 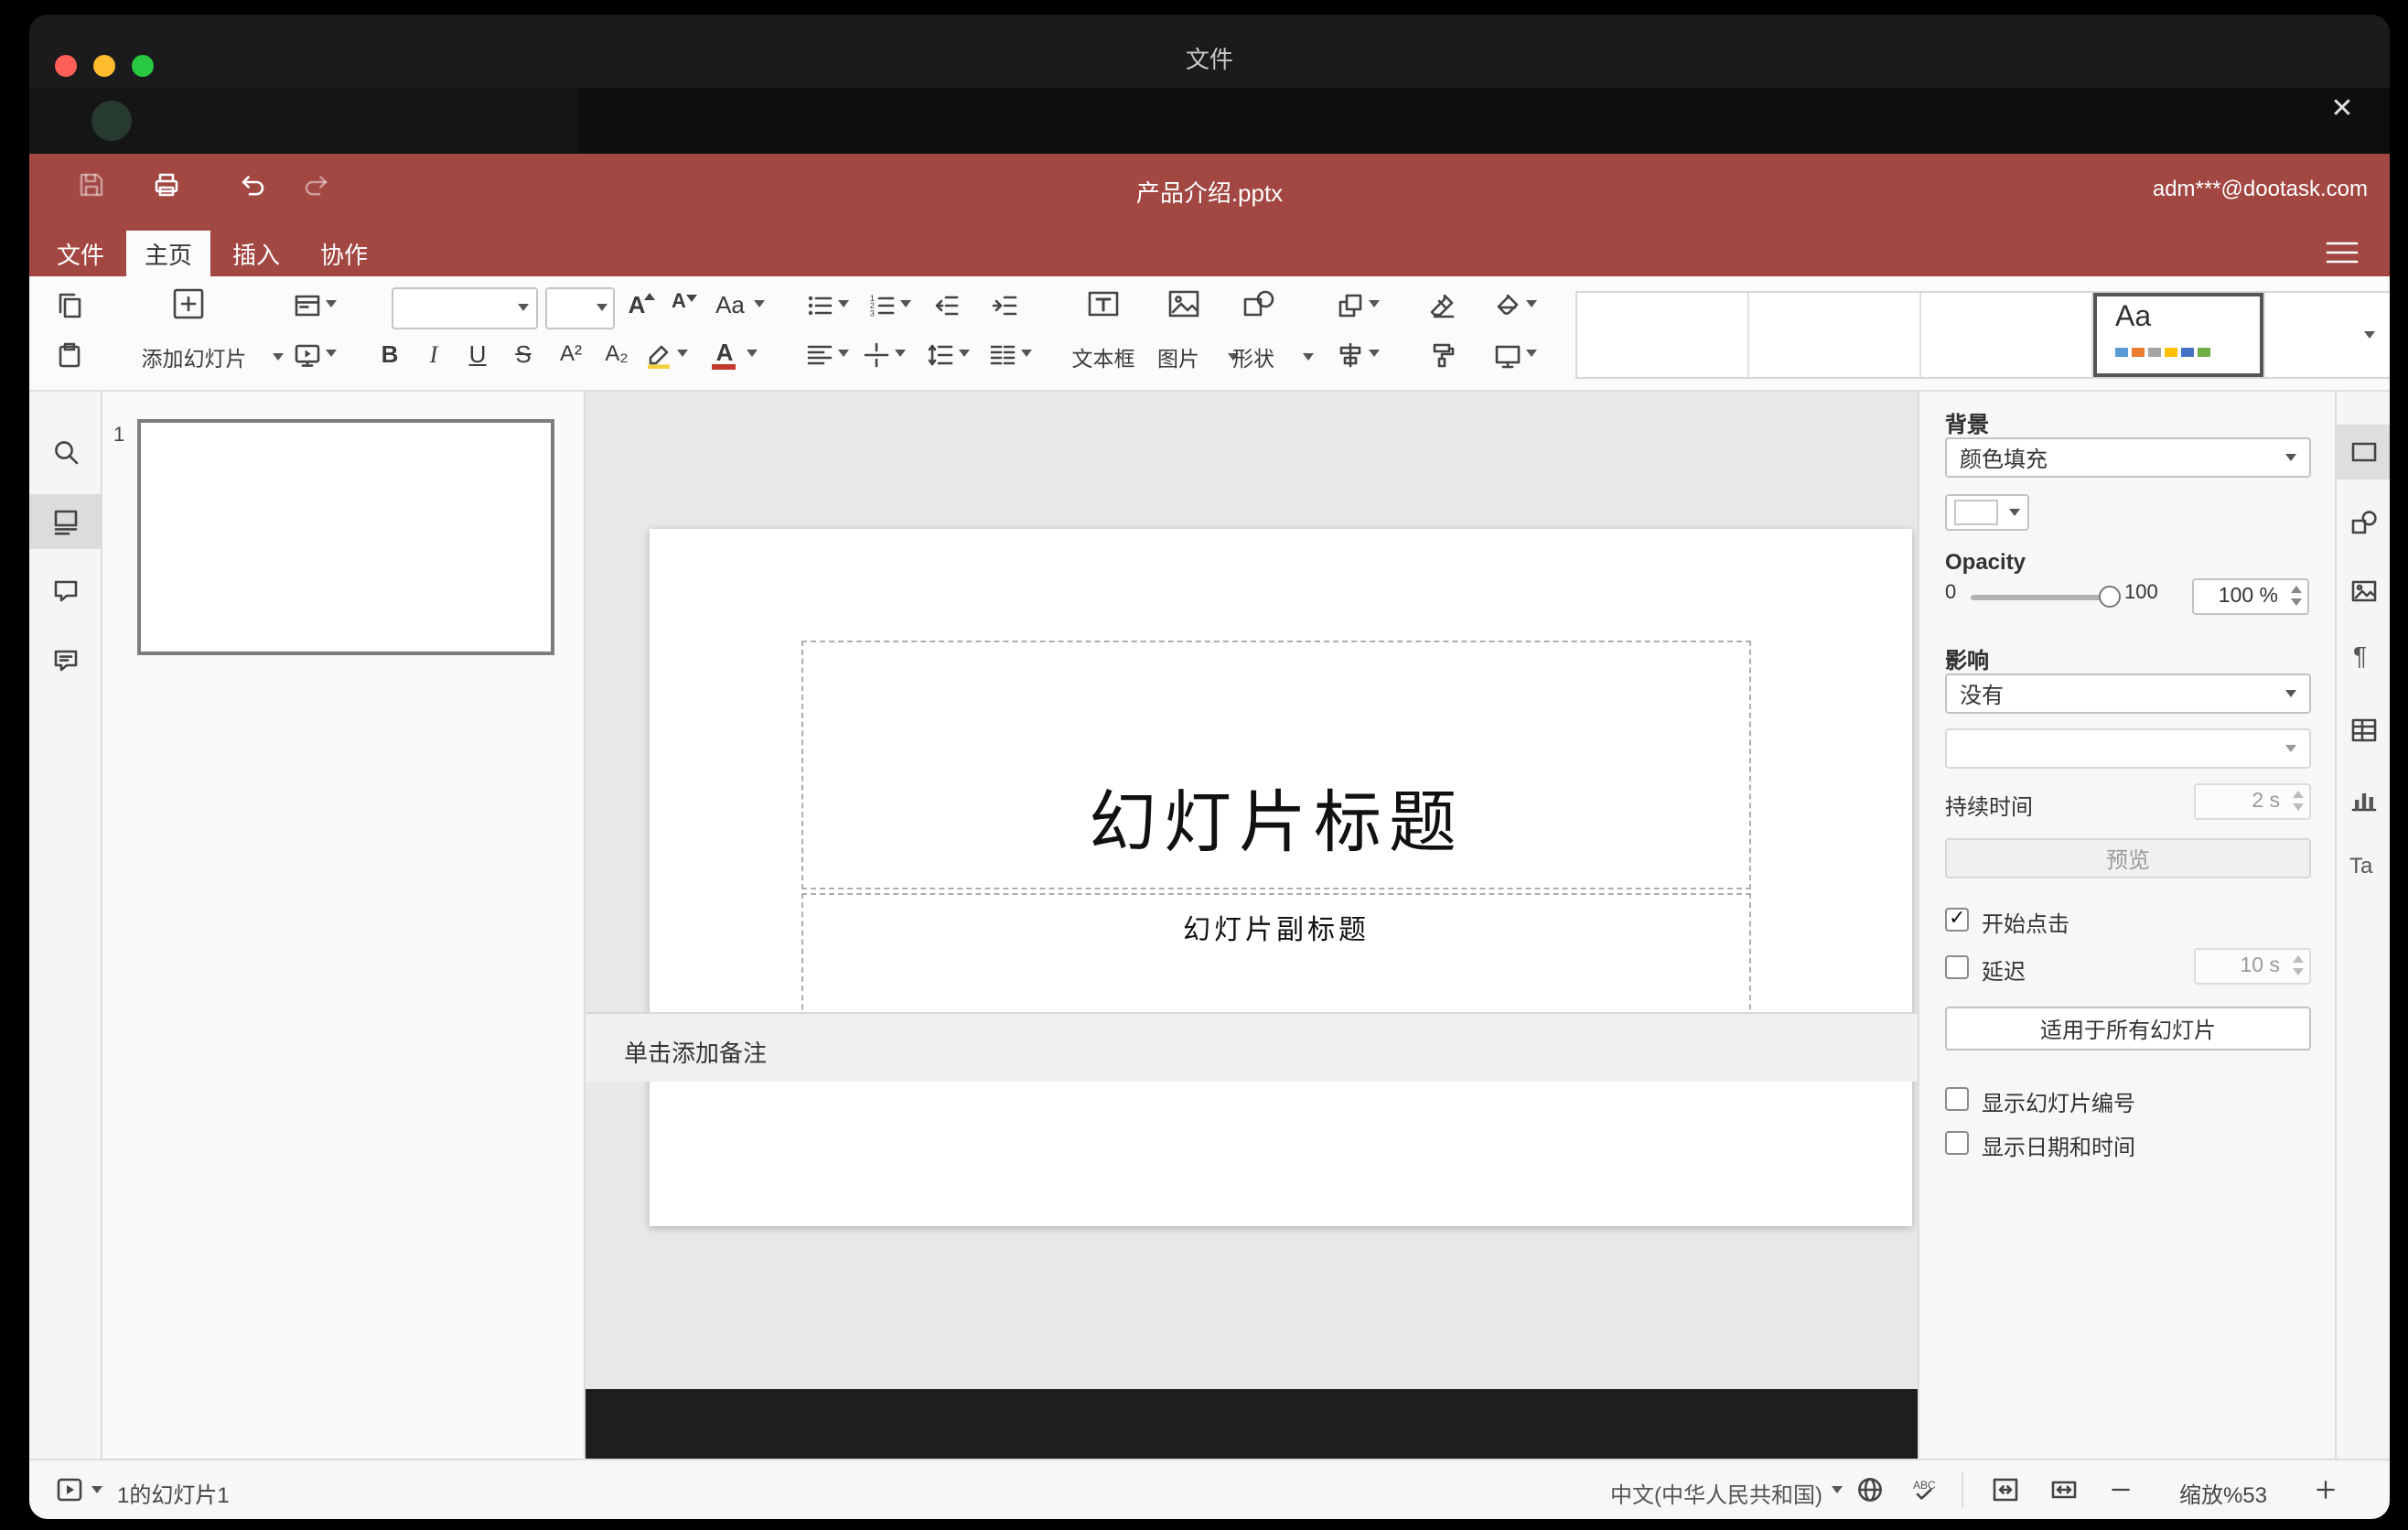 What do you see at coordinates (2179, 335) in the screenshot?
I see `theme-slot-selected: Aa` at bounding box center [2179, 335].